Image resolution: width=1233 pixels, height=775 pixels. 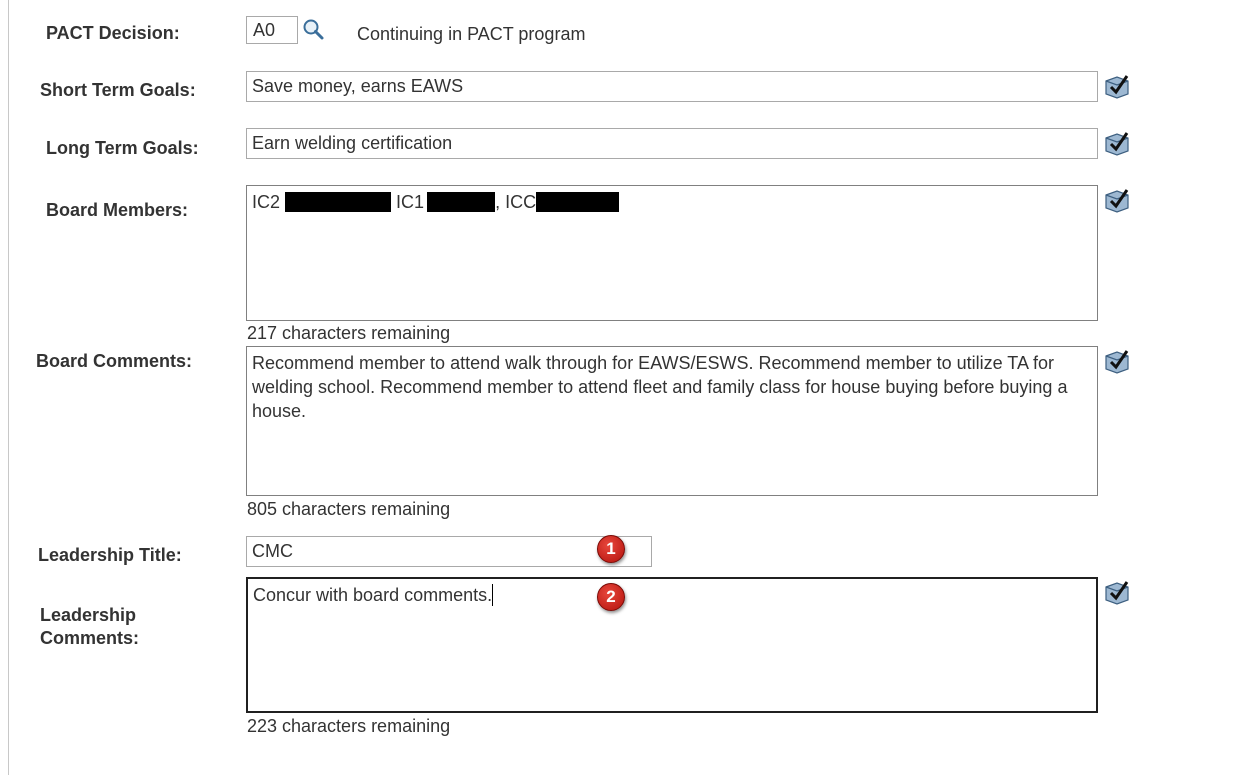 I want to click on leadership-comments-label-line1: Leadership, so click(x=88, y=615).